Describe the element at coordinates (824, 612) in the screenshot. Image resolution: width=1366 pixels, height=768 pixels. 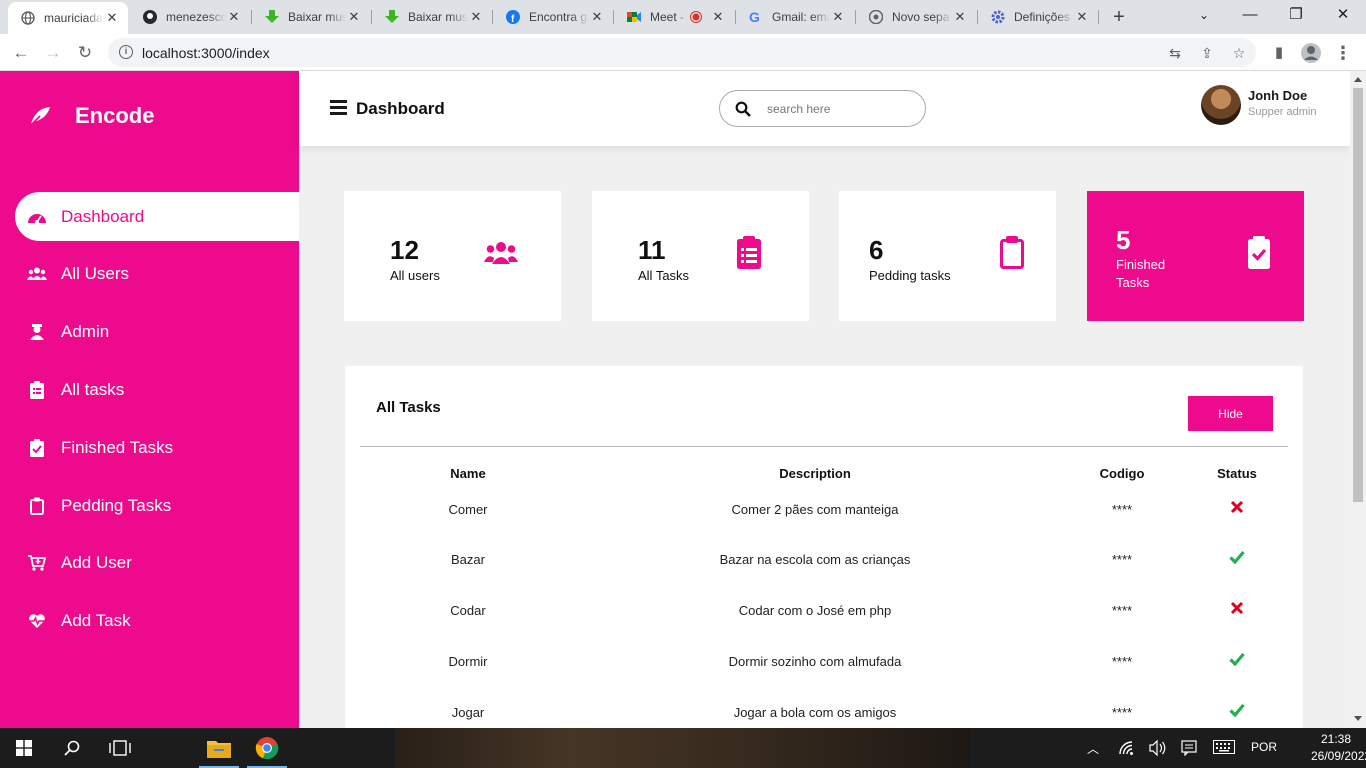
I see `table-row: Codar Codar com o José em php ****` at that location.